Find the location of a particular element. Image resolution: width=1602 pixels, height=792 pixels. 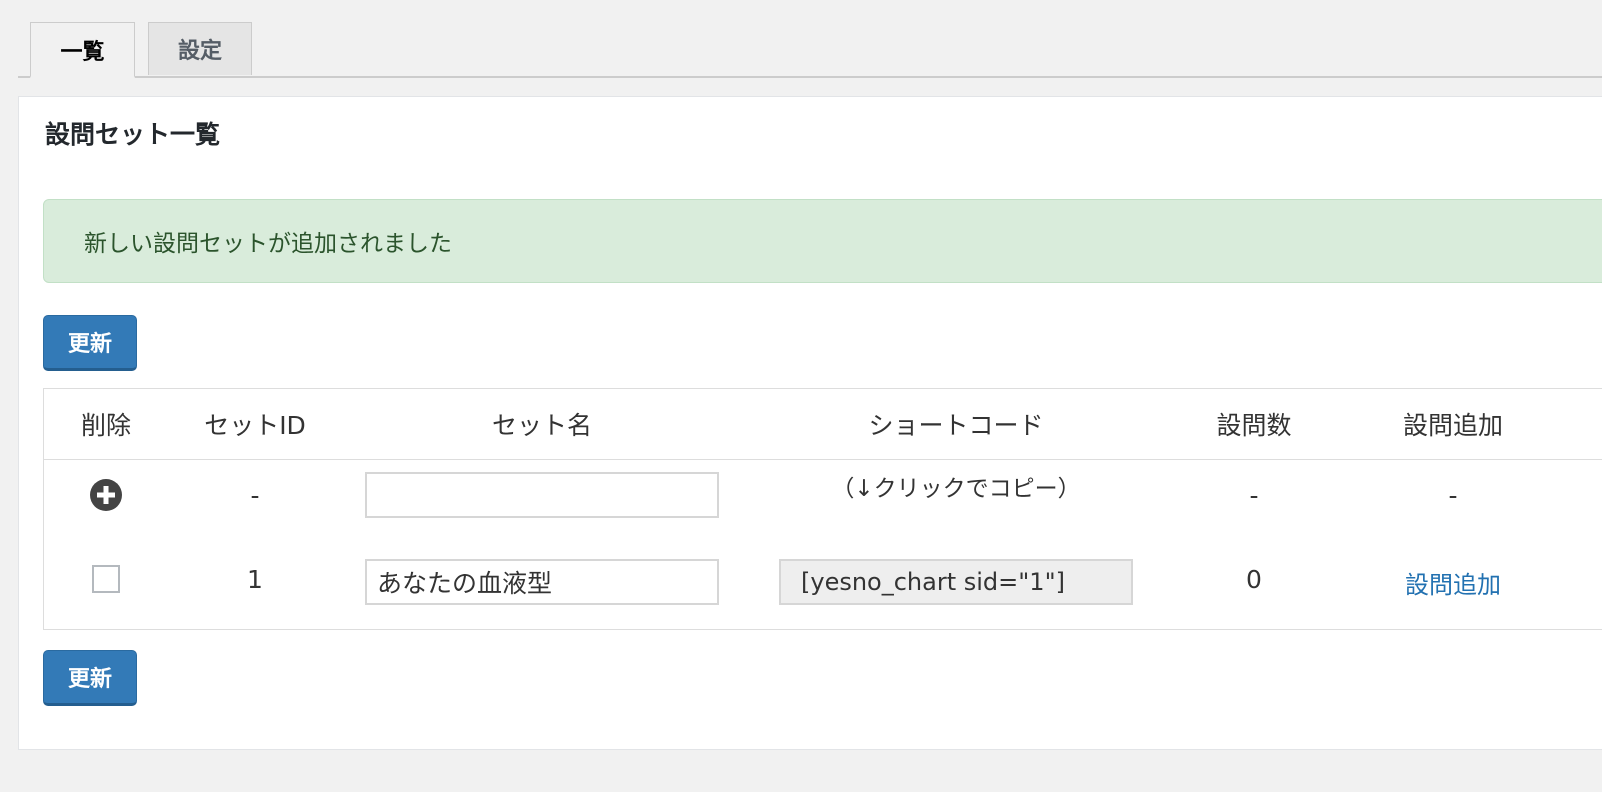

page-title: 設問セット一覧 is located at coordinates (133, 134).